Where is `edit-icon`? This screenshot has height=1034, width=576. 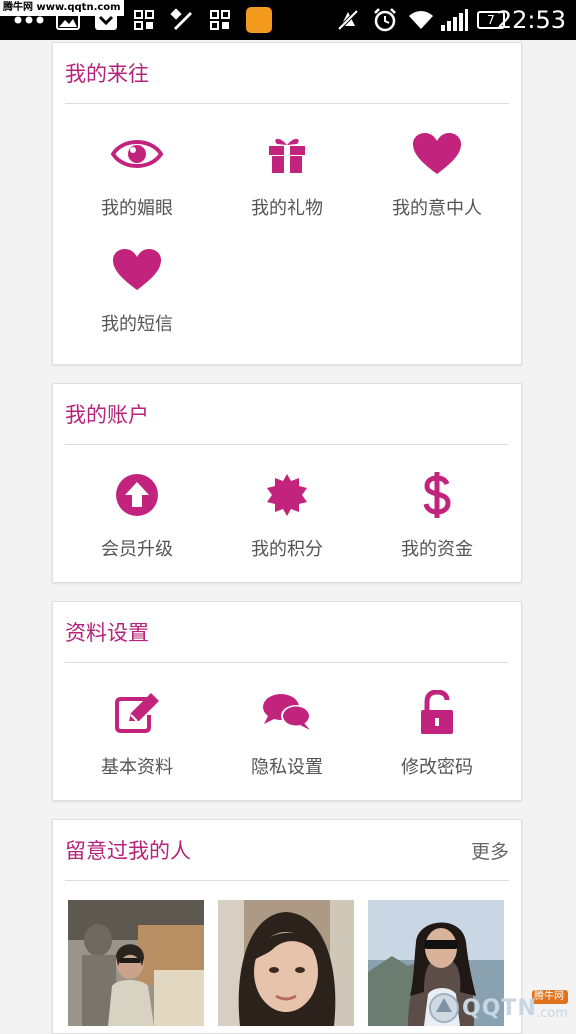
edit-icon is located at coordinates (137, 713).